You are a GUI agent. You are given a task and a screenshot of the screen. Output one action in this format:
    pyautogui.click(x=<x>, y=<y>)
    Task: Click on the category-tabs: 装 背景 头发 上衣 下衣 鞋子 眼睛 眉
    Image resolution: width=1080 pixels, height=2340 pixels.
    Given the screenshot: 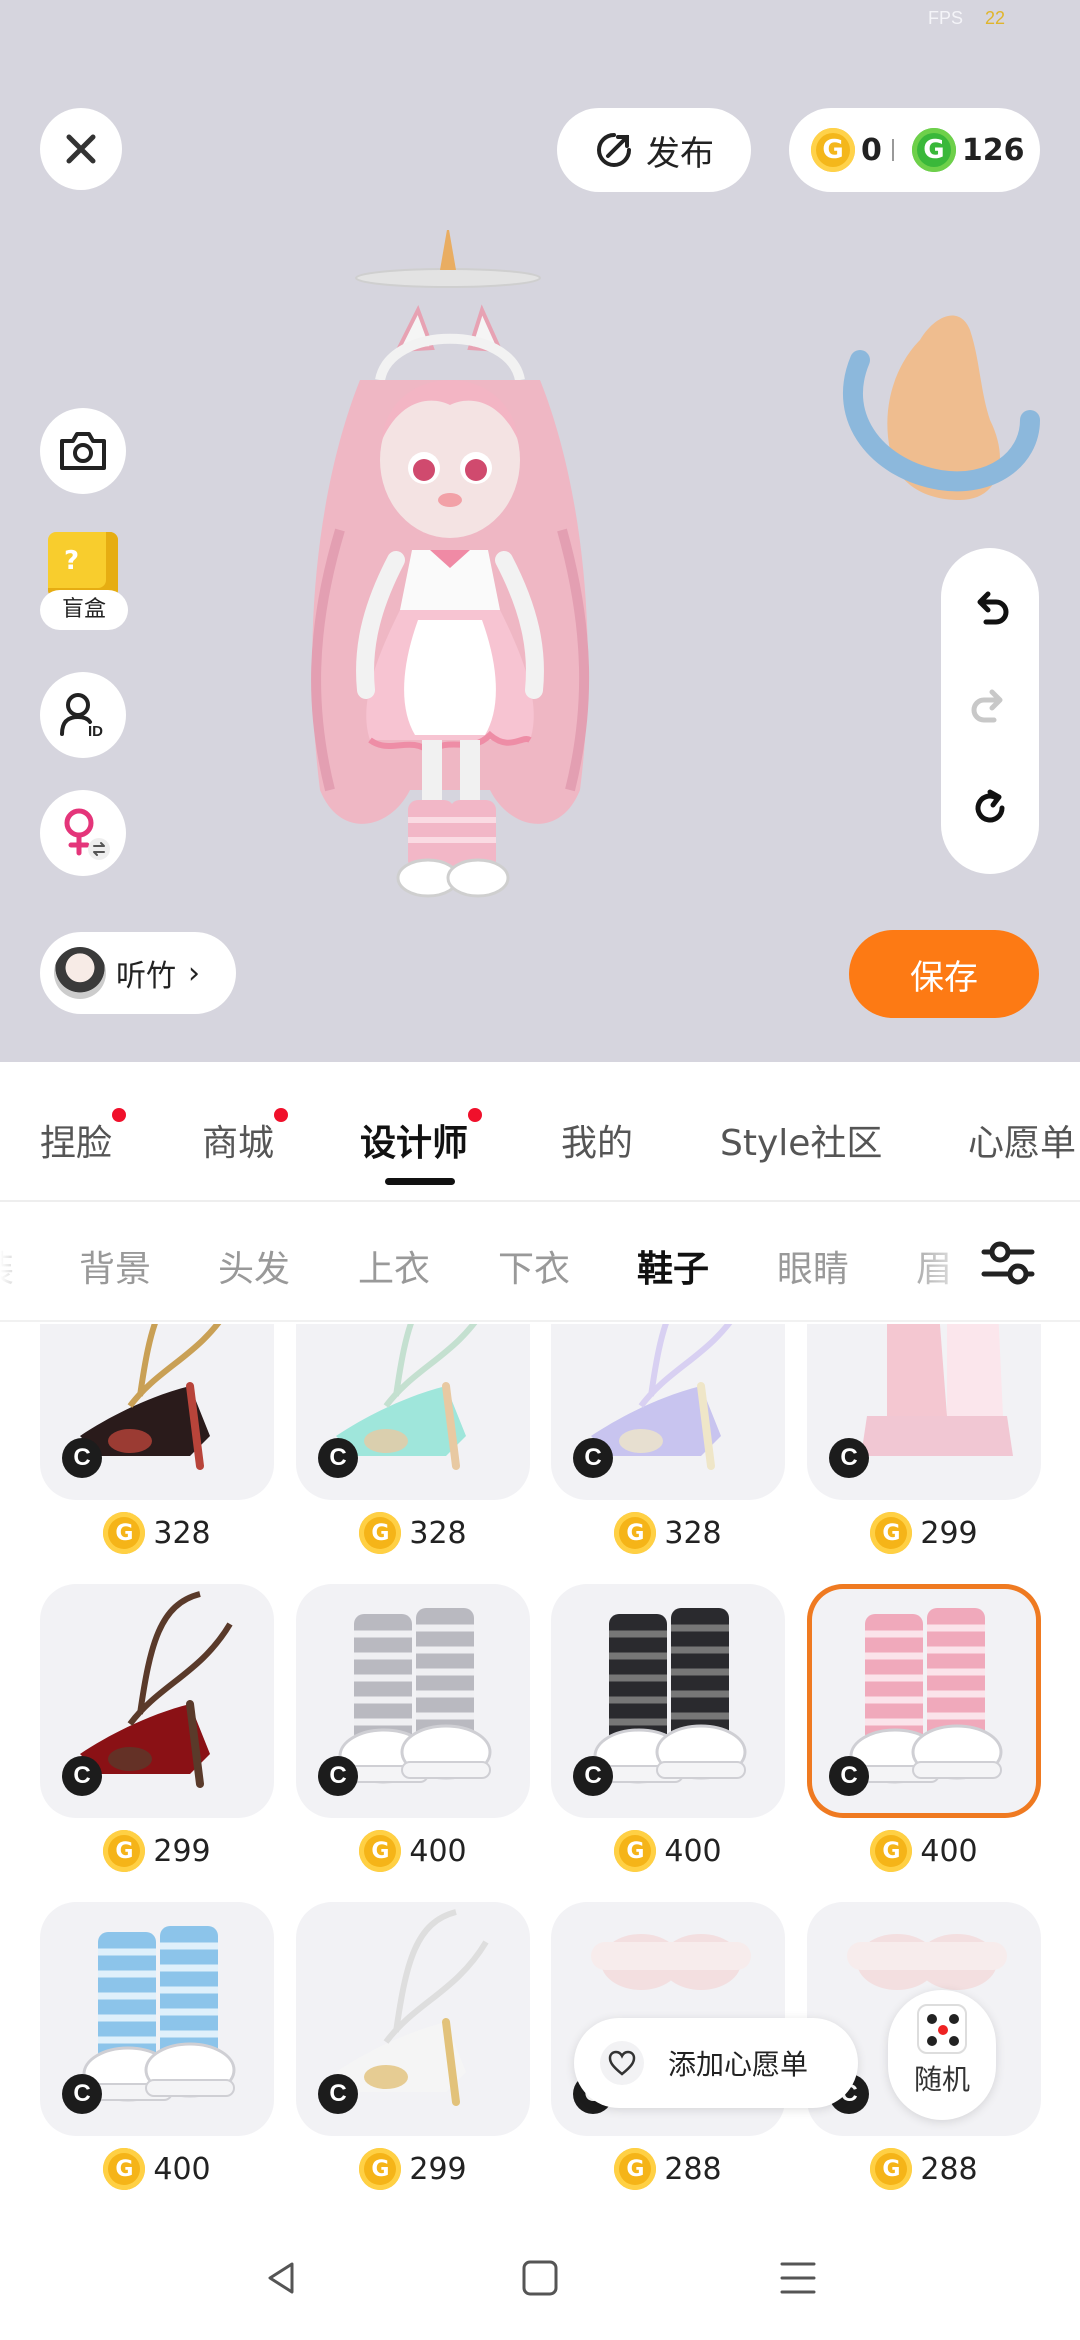 What is the action you would take?
    pyautogui.click(x=540, y=1263)
    